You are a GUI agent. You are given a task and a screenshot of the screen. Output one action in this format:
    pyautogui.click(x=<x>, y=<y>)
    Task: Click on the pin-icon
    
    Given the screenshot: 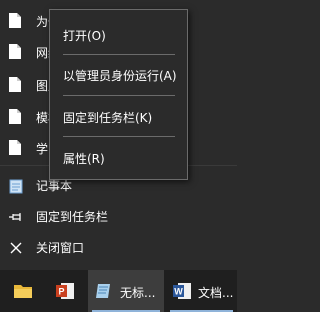 What is the action you would take?
    pyautogui.click(x=15, y=217)
    